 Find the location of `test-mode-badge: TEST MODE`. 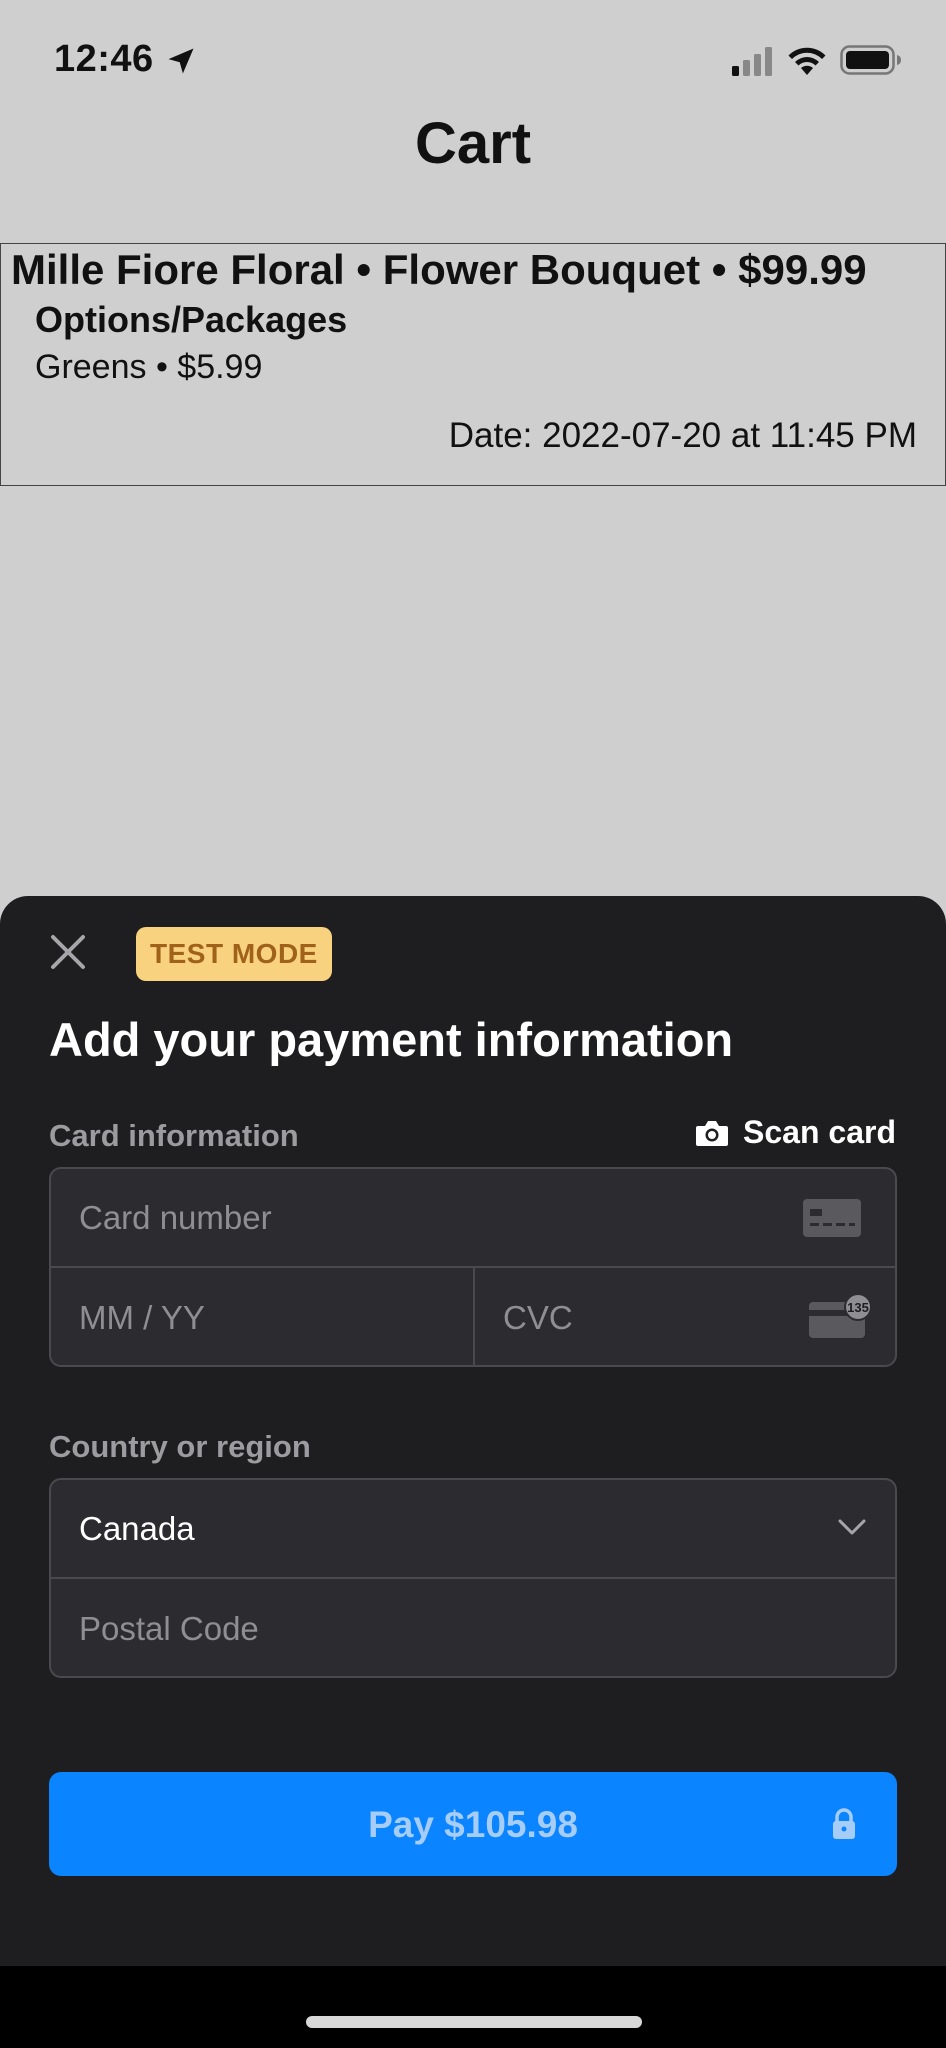

test-mode-badge: TEST MODE is located at coordinates (234, 954).